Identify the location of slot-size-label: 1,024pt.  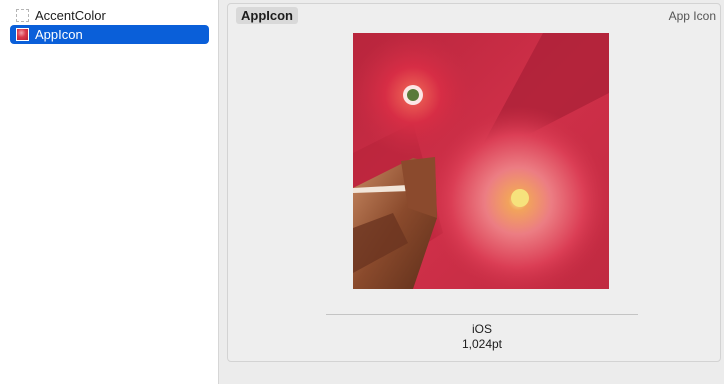
(482, 344).